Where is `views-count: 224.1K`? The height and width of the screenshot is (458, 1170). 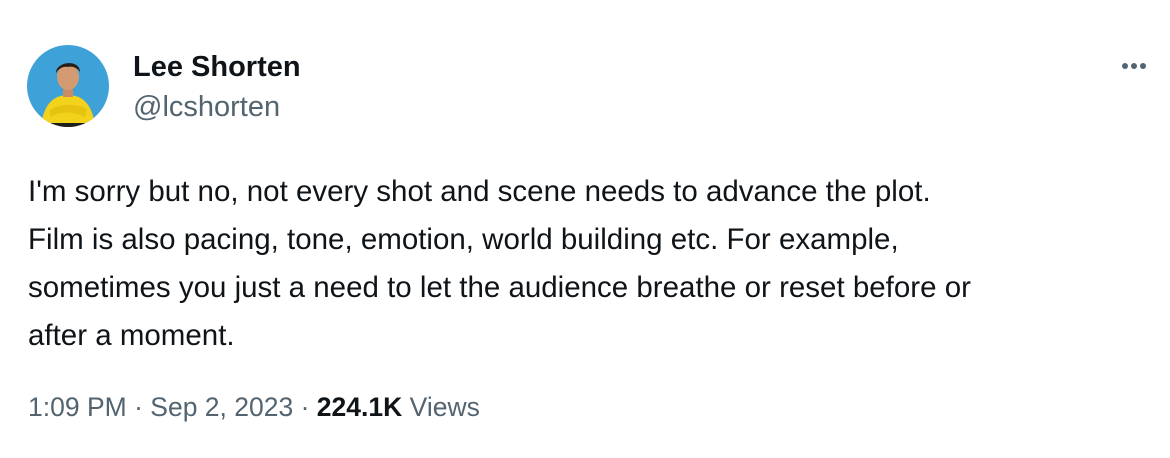 views-count: 224.1K is located at coordinates (359, 407).